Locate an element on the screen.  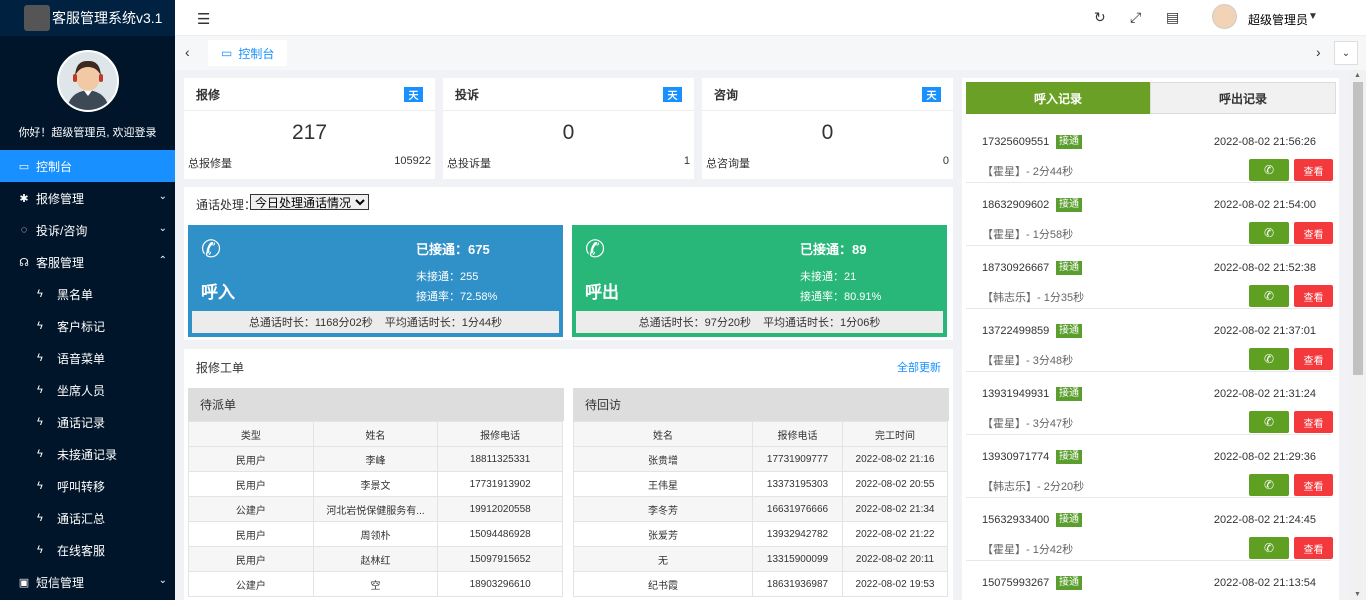
call-time: 2022-08-02 21:37:01 is located at coordinates (1264, 331).